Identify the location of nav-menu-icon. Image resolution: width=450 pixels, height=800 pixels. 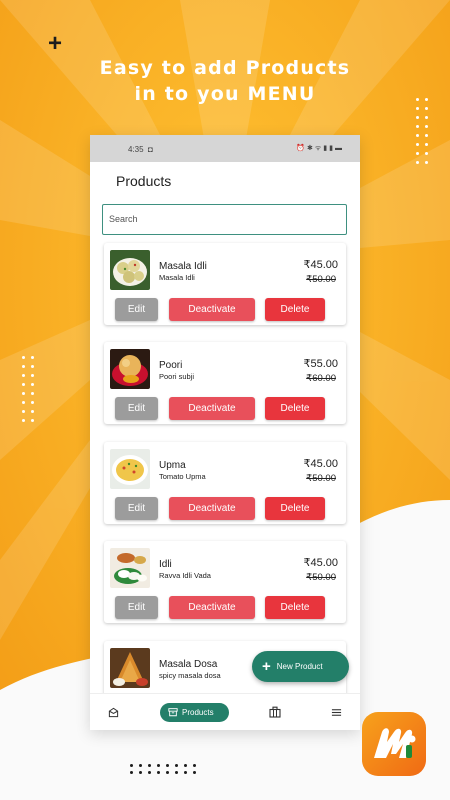
(336, 714).